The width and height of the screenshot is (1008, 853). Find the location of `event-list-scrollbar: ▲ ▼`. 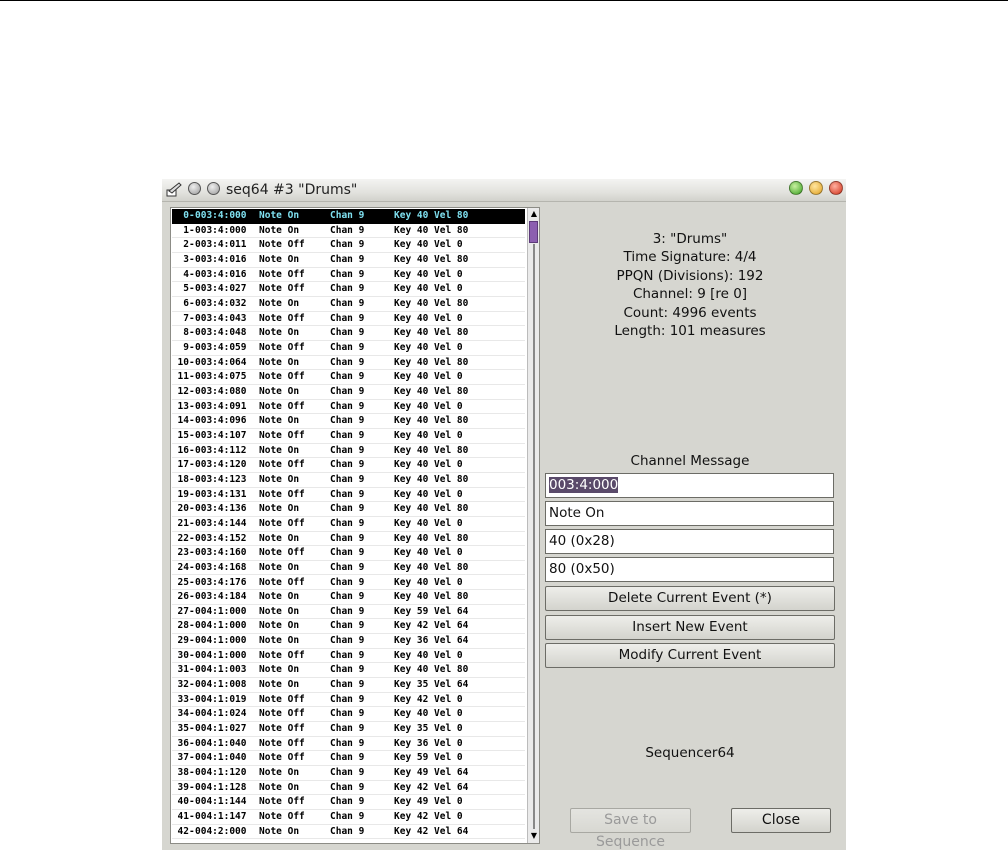

event-list-scrollbar: ▲ ▼ is located at coordinates (533, 525).